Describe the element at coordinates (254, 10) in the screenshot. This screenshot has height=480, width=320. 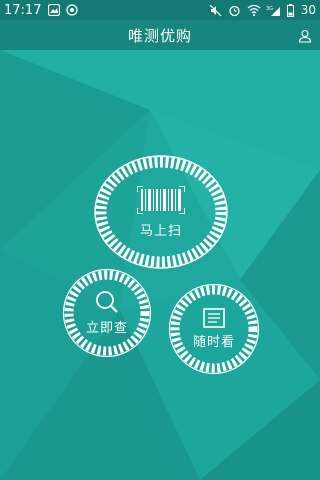
I see `wifi-icon` at that location.